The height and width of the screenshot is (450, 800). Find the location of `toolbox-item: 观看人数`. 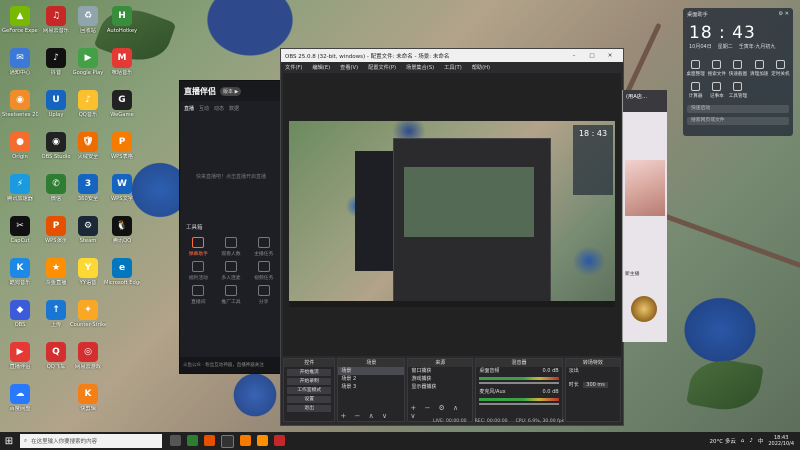

toolbox-item: 观看人数 is located at coordinates (231, 247).